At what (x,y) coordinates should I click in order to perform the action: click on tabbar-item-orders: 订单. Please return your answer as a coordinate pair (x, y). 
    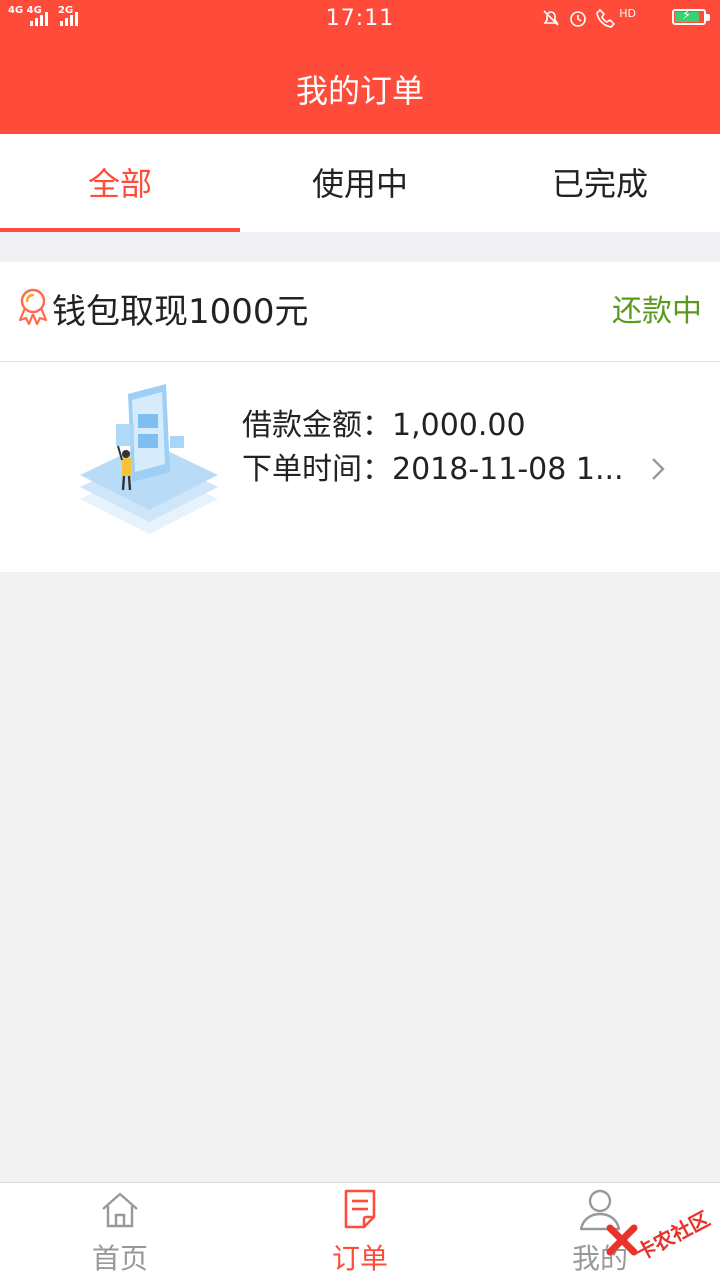
    Looking at the image, I should click on (360, 1232).